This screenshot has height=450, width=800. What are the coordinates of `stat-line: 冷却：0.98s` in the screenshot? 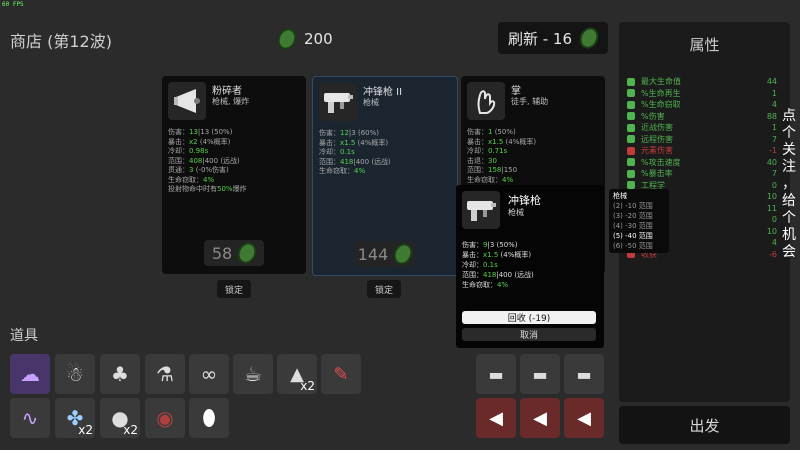 It's located at (188, 151).